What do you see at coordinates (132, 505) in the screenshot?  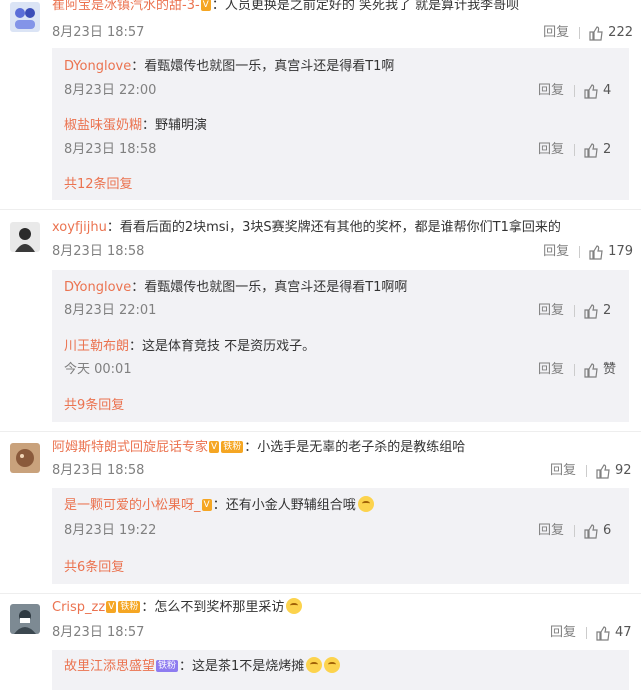 I see `reply-username: 是一颗可爱的小松果呀_` at bounding box center [132, 505].